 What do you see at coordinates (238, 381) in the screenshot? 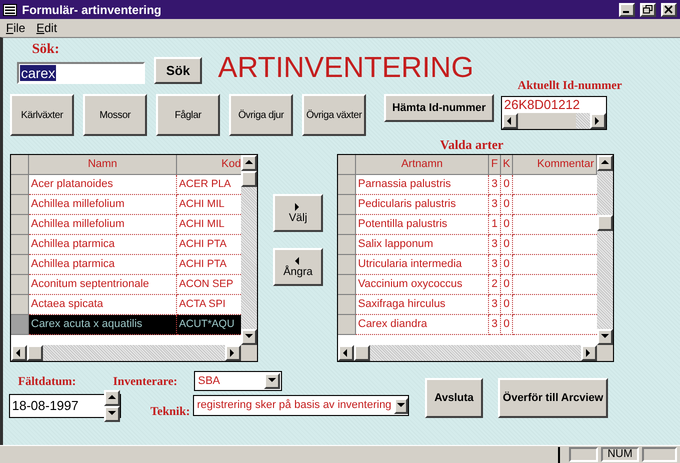
I see `inventerare-dropdown: SBA` at bounding box center [238, 381].